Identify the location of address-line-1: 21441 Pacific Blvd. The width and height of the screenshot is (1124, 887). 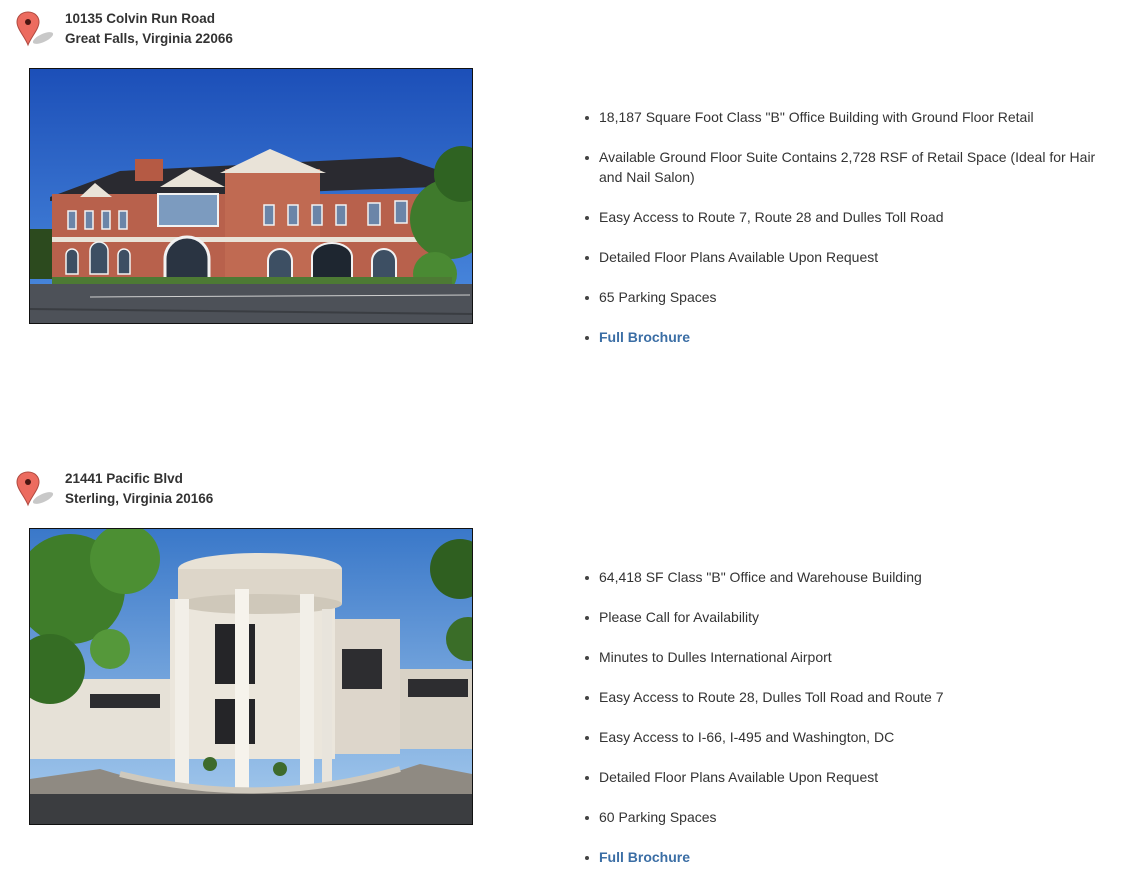
(124, 478).